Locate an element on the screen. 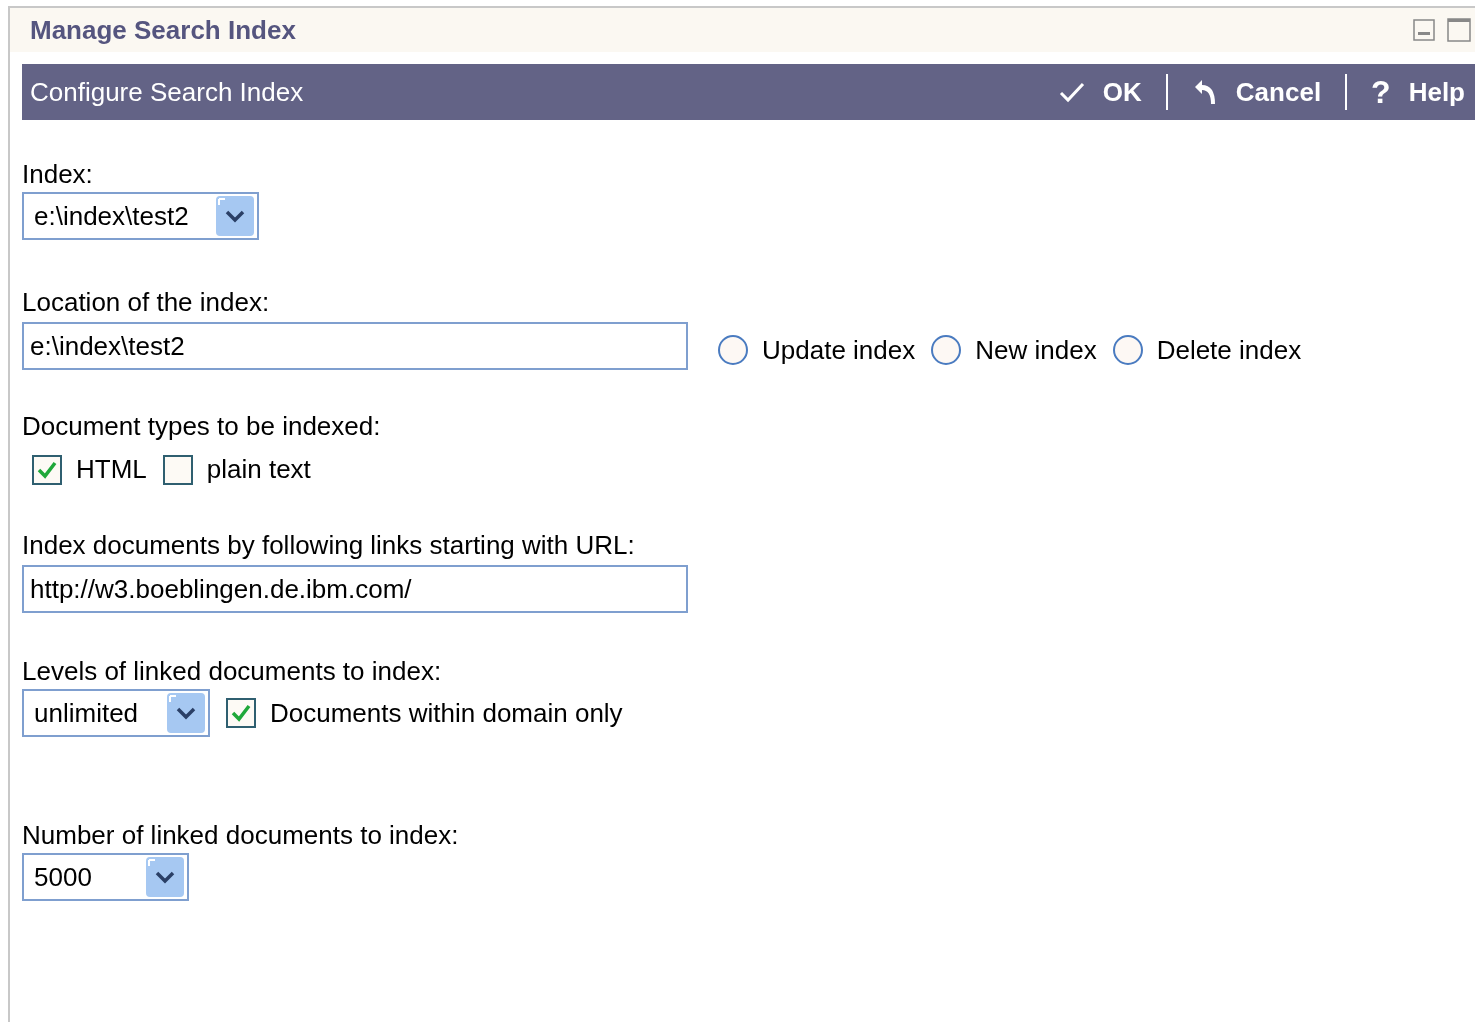 This screenshot has width=1475, height=1022. radio-label: New index is located at coordinates (1036, 350).